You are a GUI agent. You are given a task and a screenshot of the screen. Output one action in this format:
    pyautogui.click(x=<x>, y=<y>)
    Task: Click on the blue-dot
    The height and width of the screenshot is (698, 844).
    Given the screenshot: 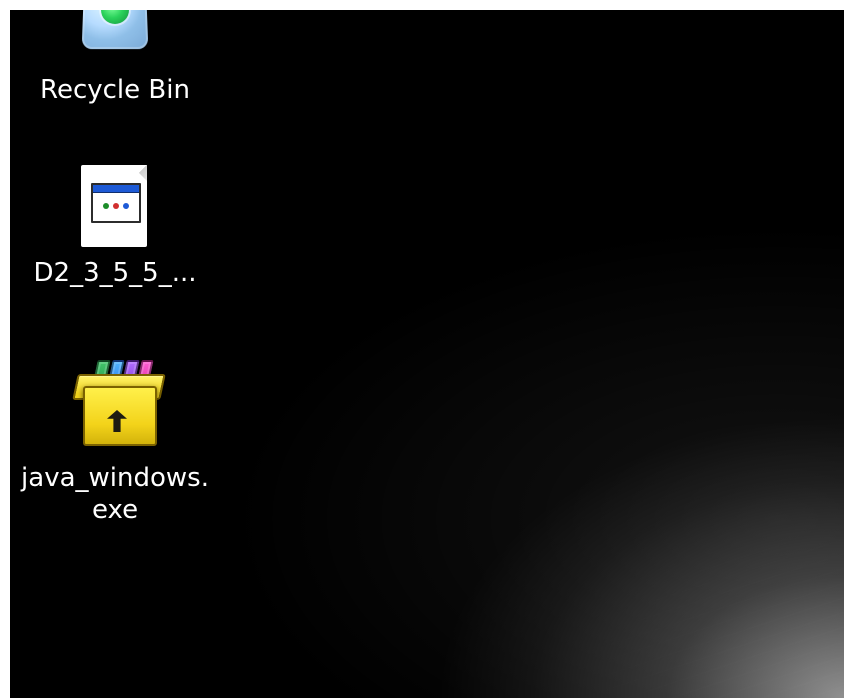 What is the action you would take?
    pyautogui.click(x=126, y=206)
    